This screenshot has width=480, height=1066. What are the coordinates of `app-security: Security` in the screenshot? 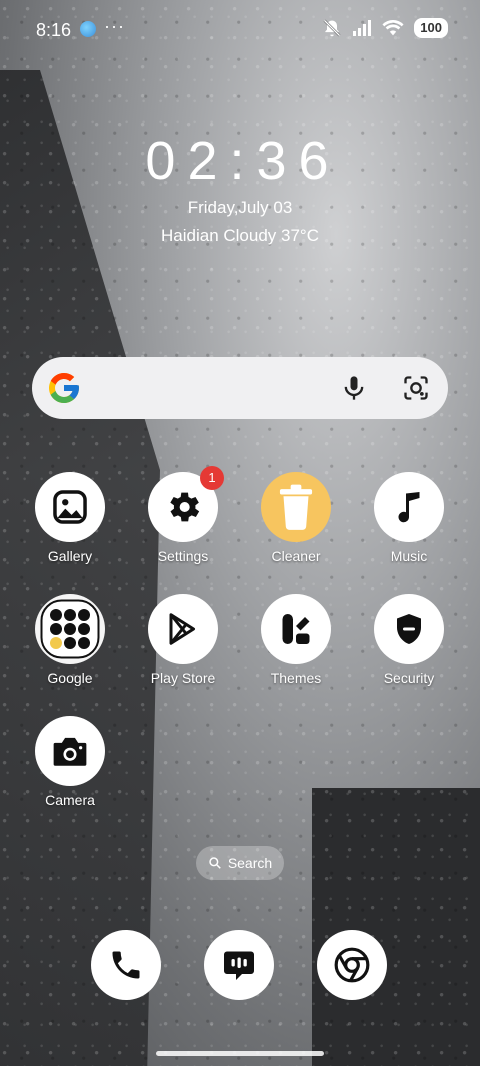 It's located at (409, 640).